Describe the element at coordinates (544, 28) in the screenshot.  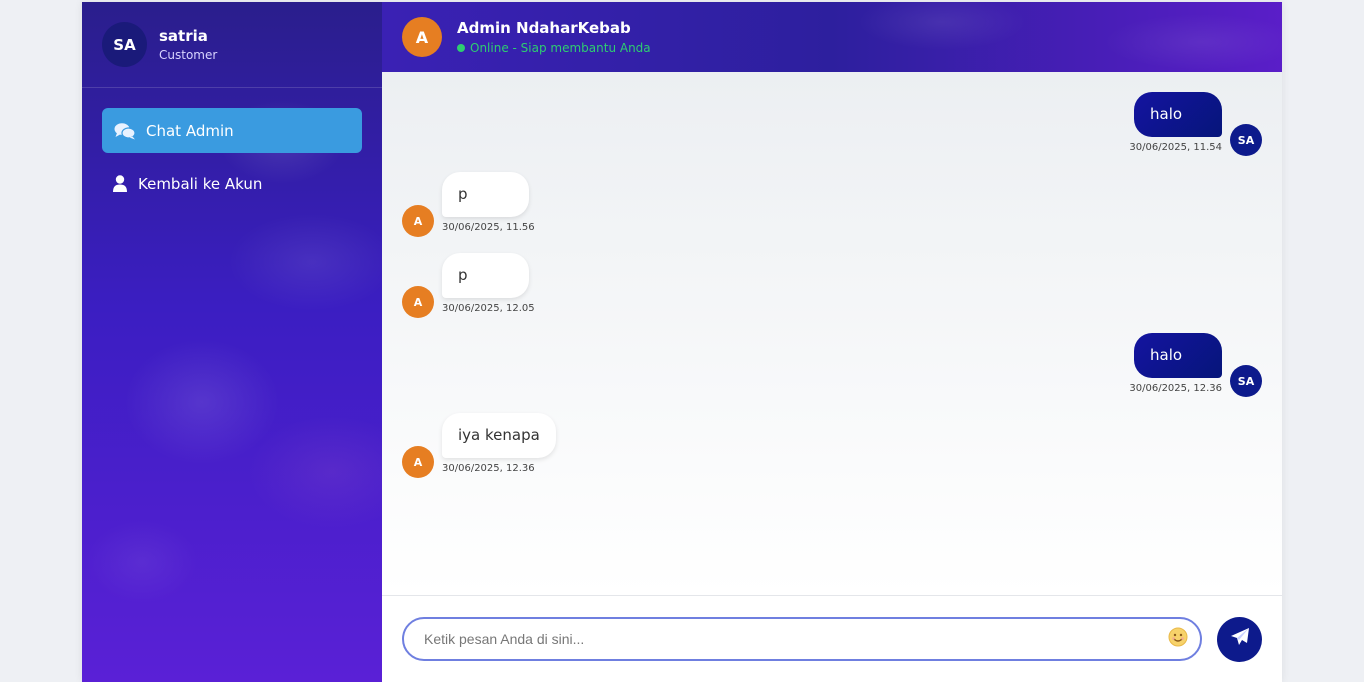
I see `chat-title: Admin NdaharKebab` at that location.